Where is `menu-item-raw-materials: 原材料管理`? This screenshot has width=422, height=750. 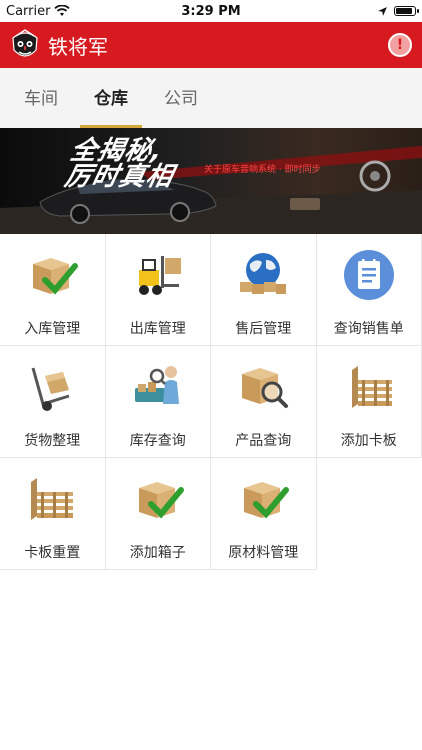 menu-item-raw-materials: 原材料管理 is located at coordinates (264, 514).